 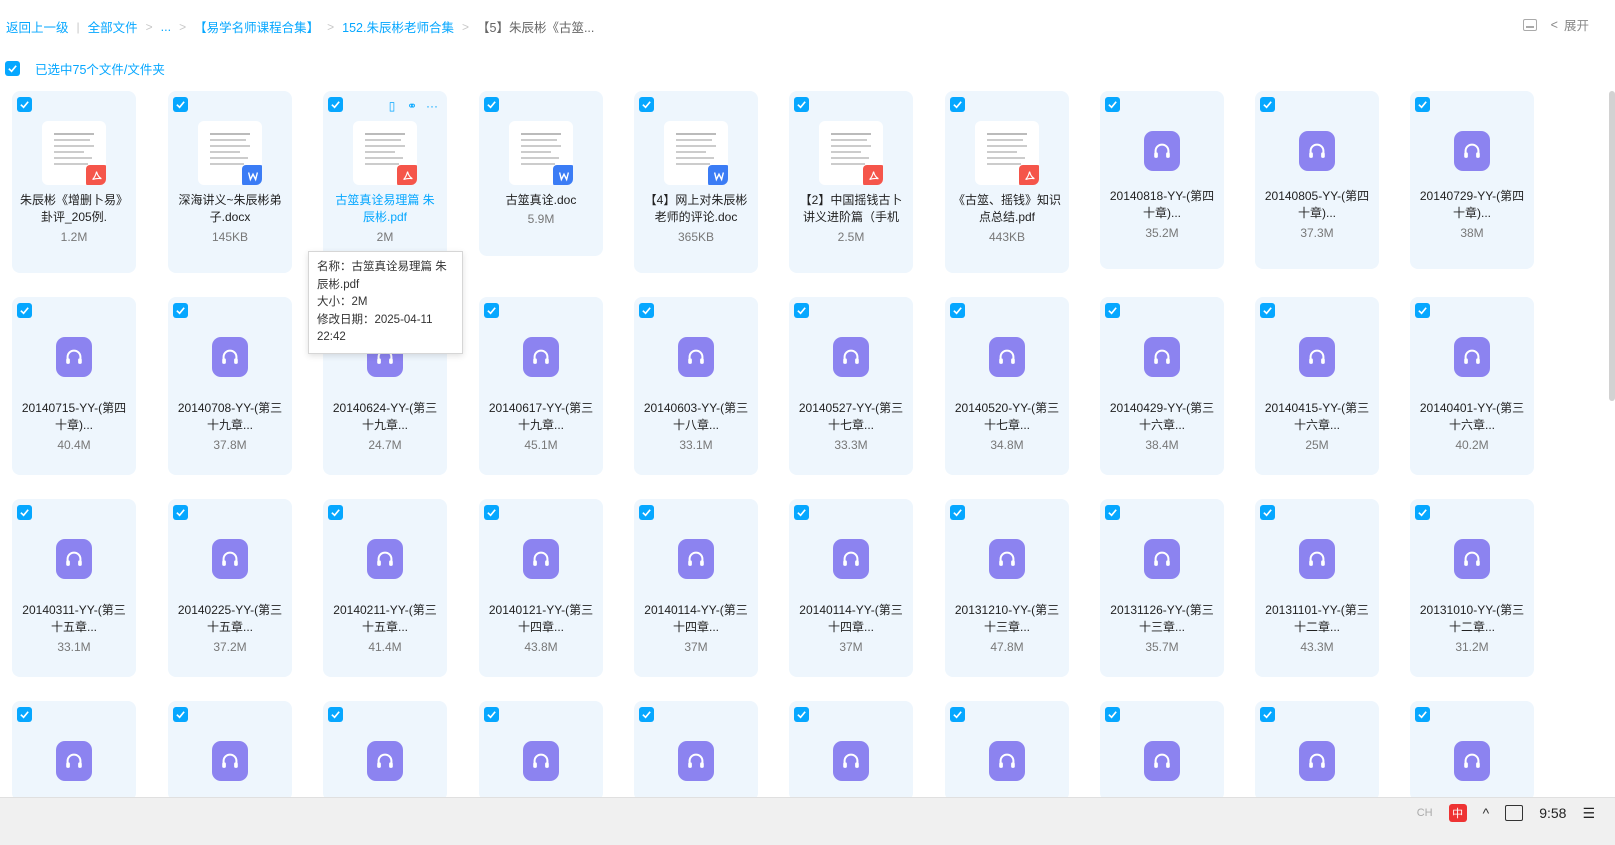 What do you see at coordinates (412, 106) in the screenshot?
I see `share-icon: ⚭` at bounding box center [412, 106].